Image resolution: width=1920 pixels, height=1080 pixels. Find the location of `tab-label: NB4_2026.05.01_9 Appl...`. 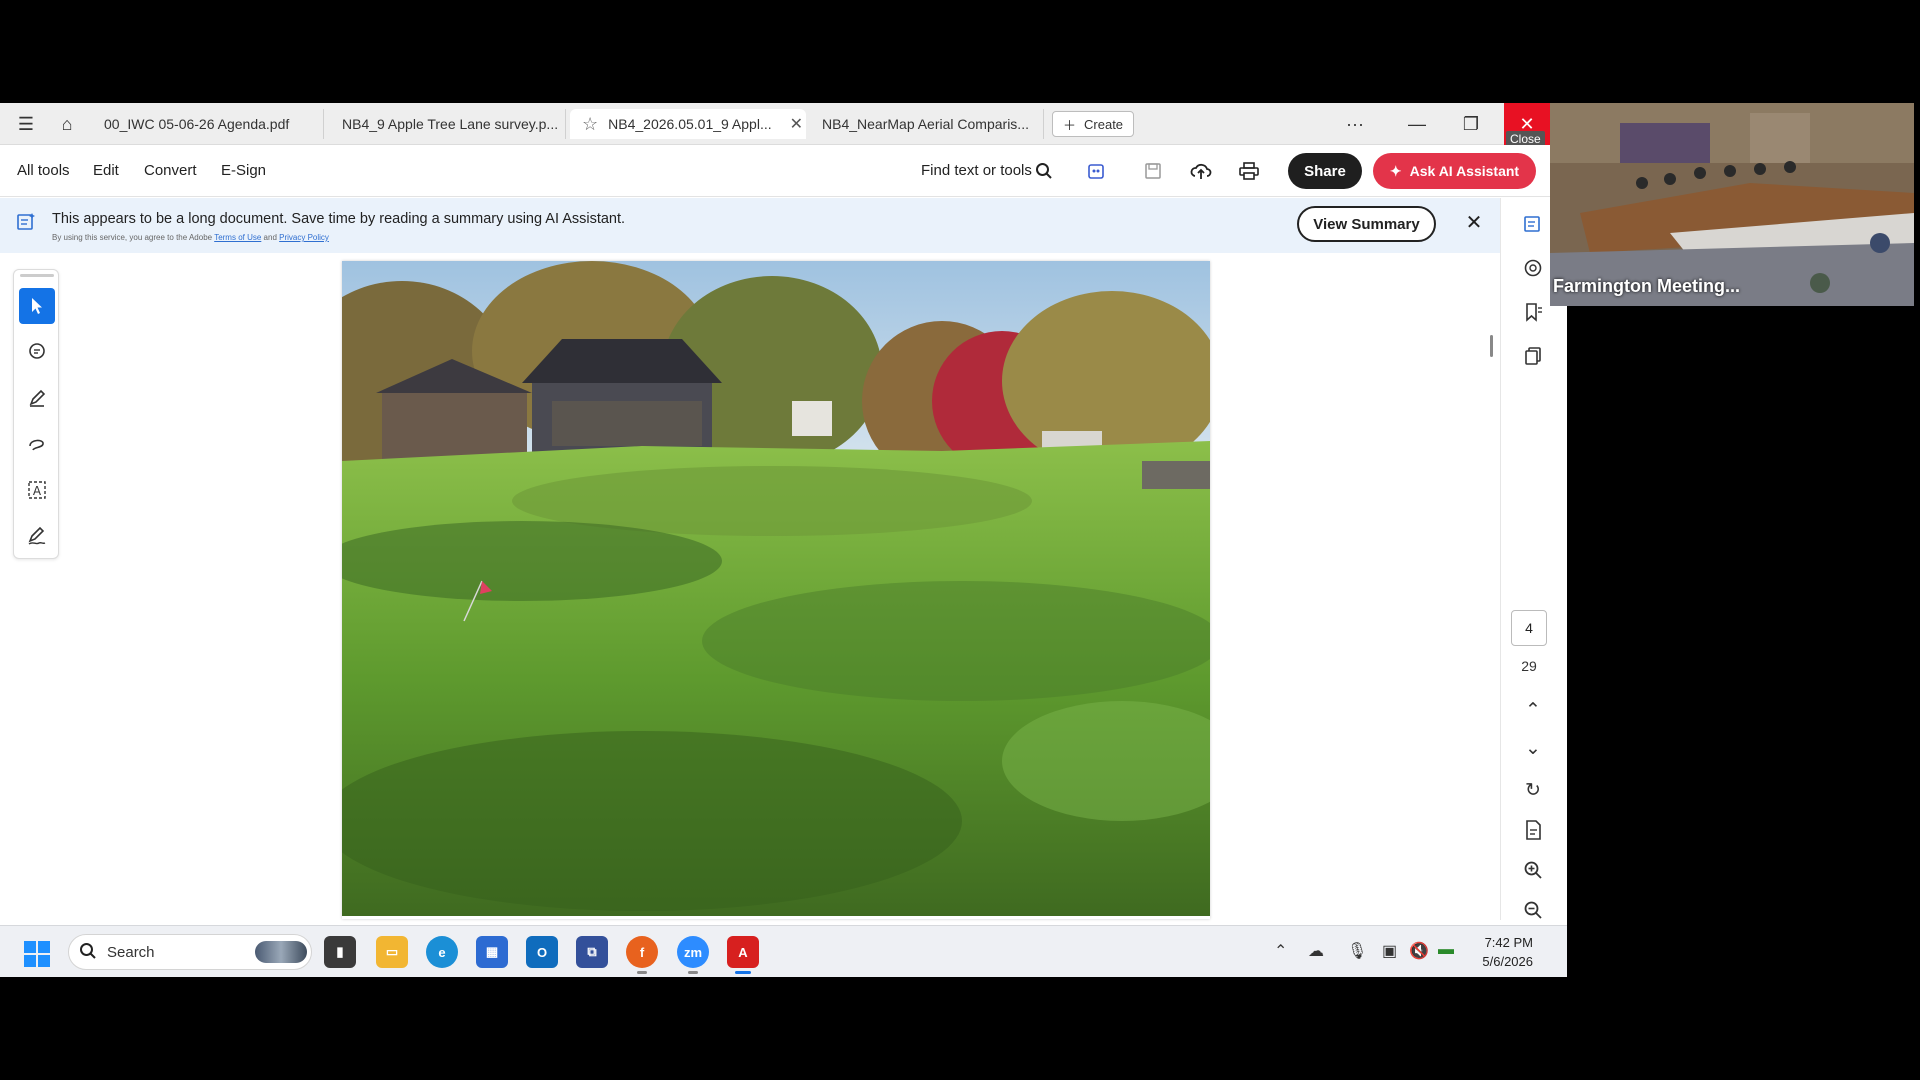

tab-label: NB4_2026.05.01_9 Appl... is located at coordinates (690, 124).